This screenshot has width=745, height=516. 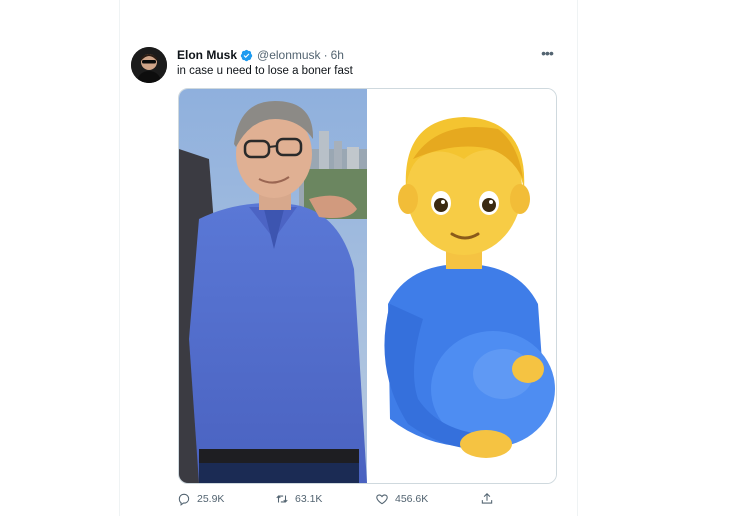 What do you see at coordinates (282, 499) in the screenshot?
I see `retweet-icon` at bounding box center [282, 499].